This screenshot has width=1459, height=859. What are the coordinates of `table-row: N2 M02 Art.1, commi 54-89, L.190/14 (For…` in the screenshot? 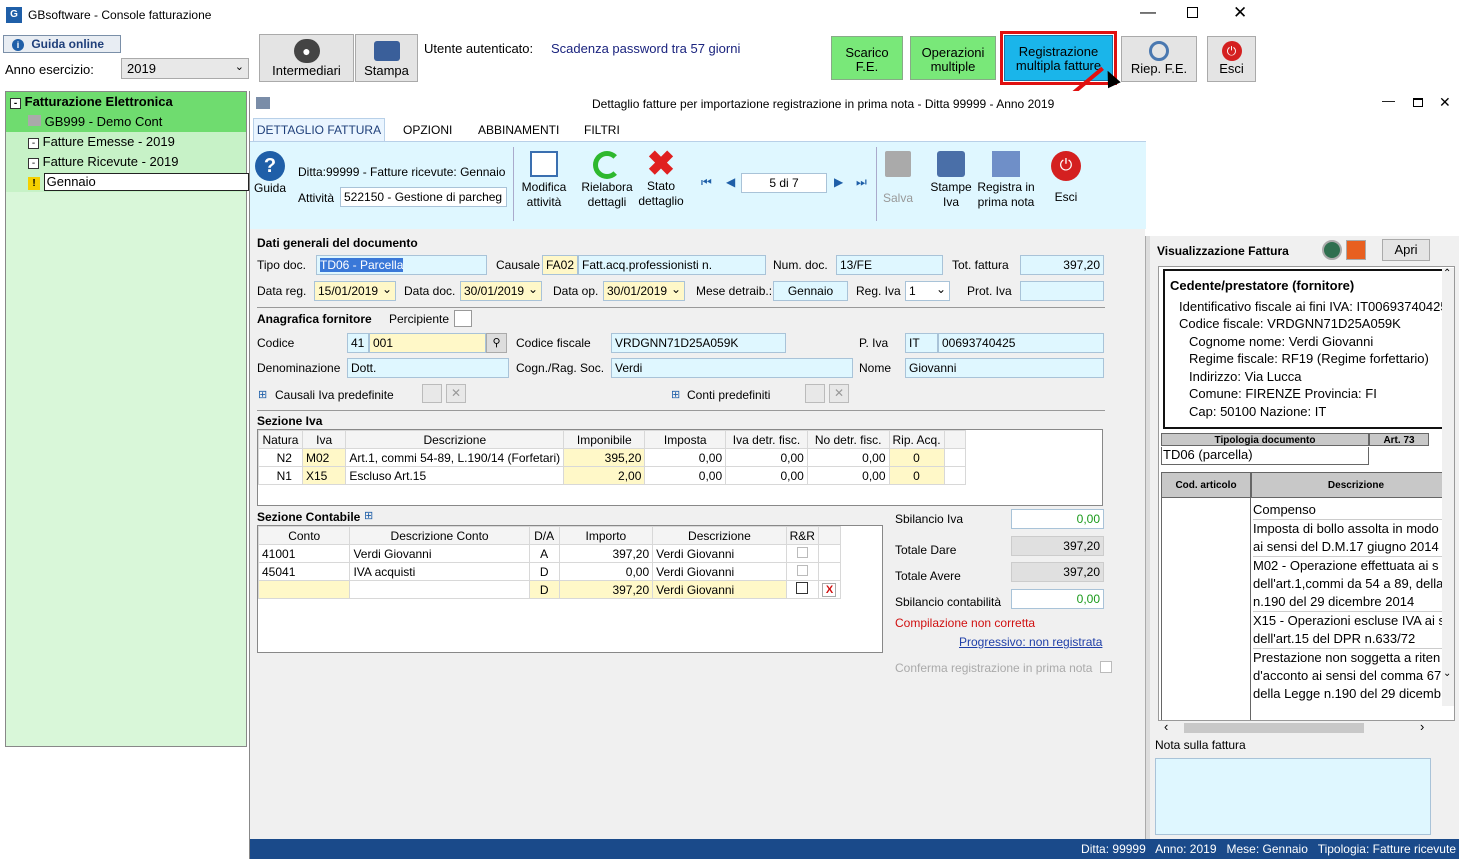 It's located at (612, 457).